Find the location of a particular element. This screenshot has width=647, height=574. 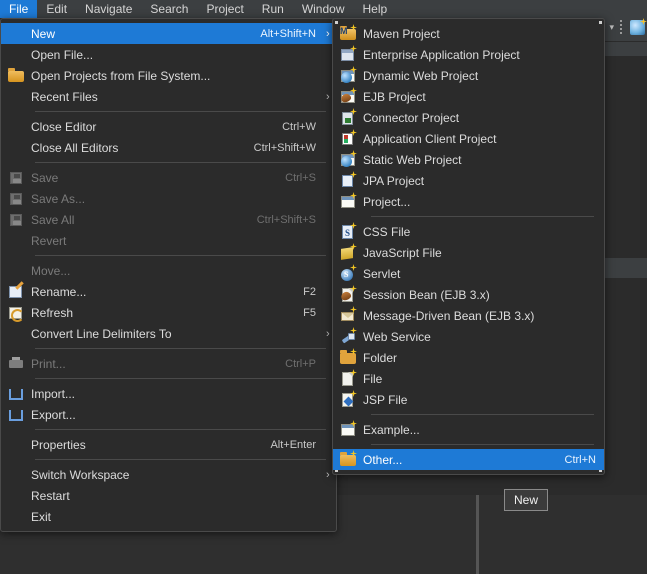

submenu-item-message-driven-bean: Message-Driven Bean (EJB 3.x) is located at coordinates (468, 315).